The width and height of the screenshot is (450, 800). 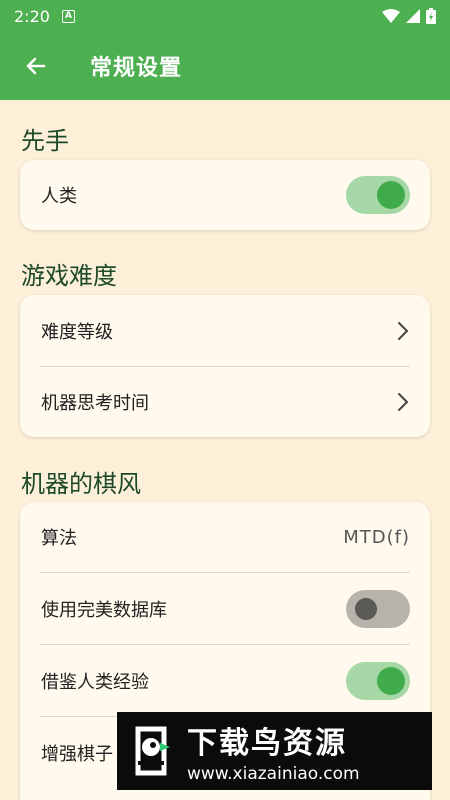 I want to click on watermark-url: www.xiazainiao.com, so click(x=273, y=774).